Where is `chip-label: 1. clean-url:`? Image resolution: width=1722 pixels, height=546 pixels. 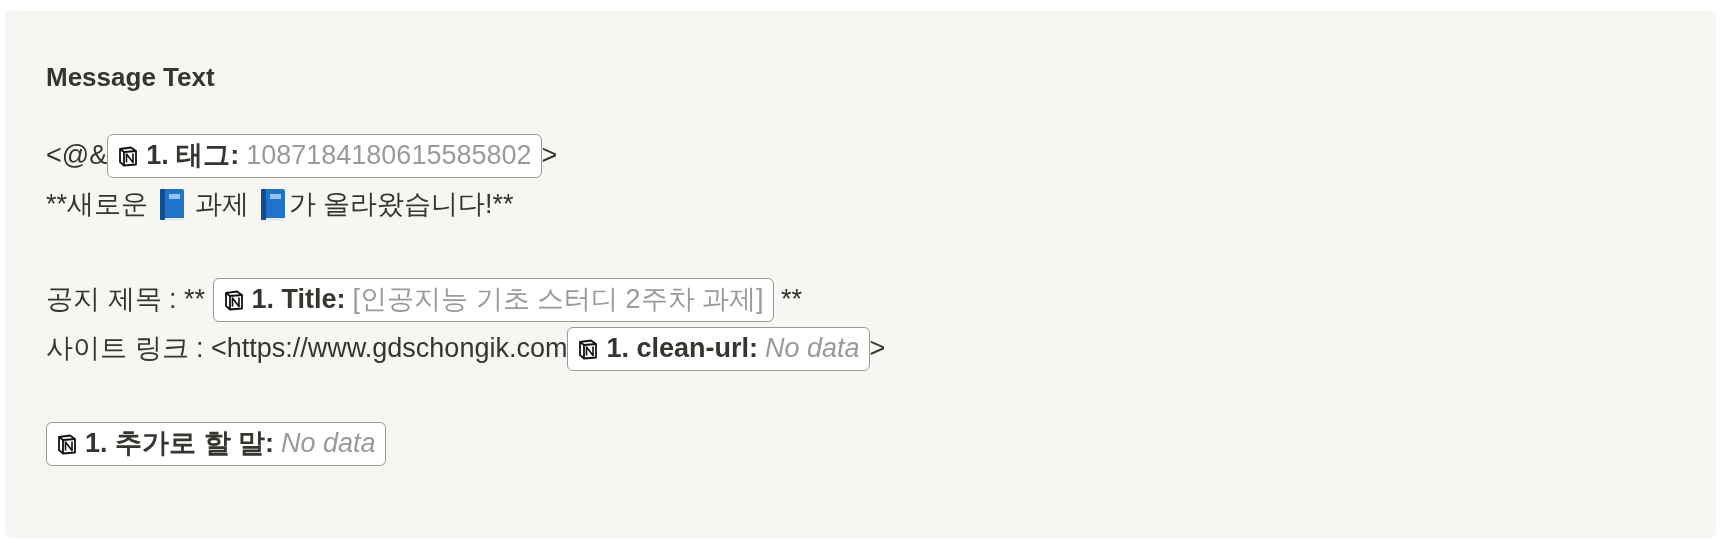
chip-label: 1. clean-url: is located at coordinates (682, 349).